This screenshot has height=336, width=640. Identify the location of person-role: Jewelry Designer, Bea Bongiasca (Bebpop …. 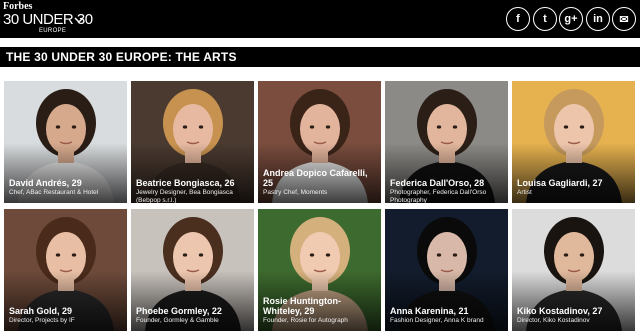
(184, 196).